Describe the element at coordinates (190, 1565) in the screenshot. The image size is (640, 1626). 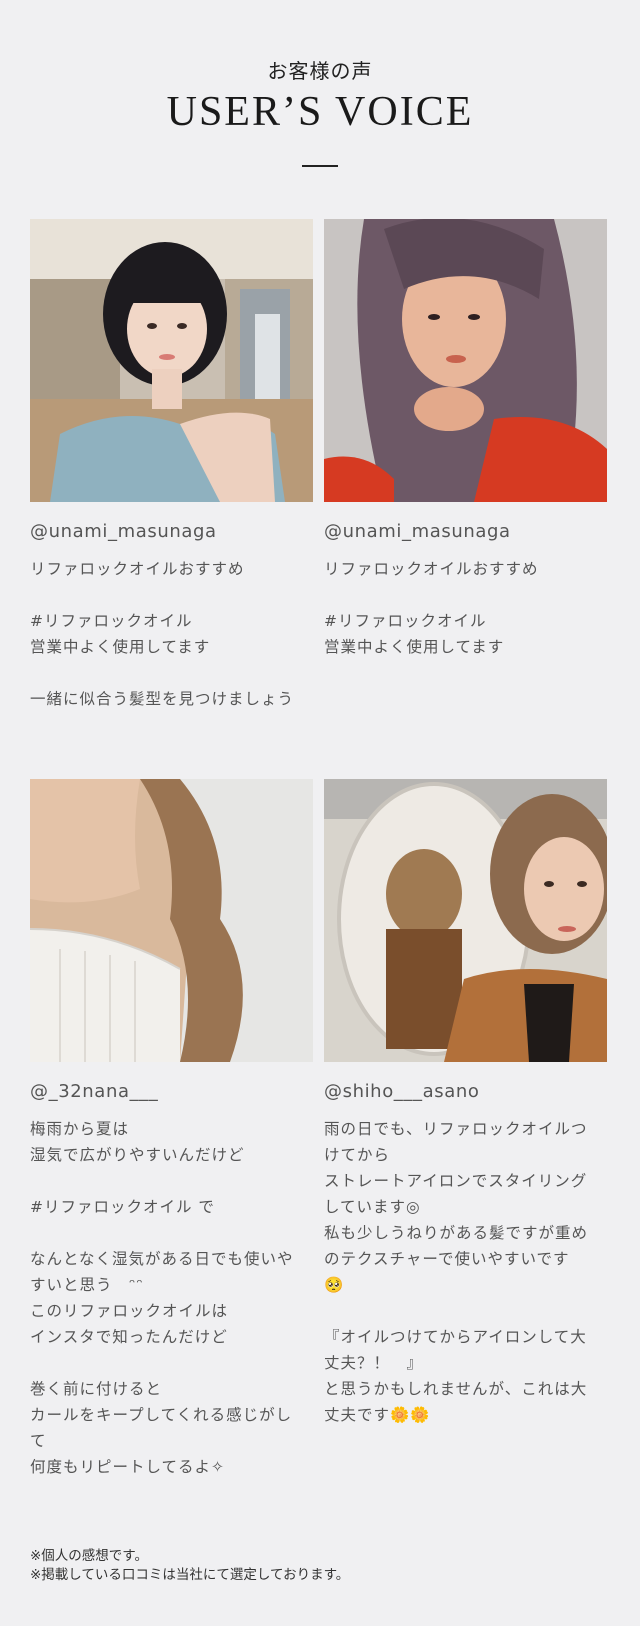
I see `disclaimer-footnote: ※個人の感想です。 ※掲載している口コミは当社にて選定しております。` at that location.